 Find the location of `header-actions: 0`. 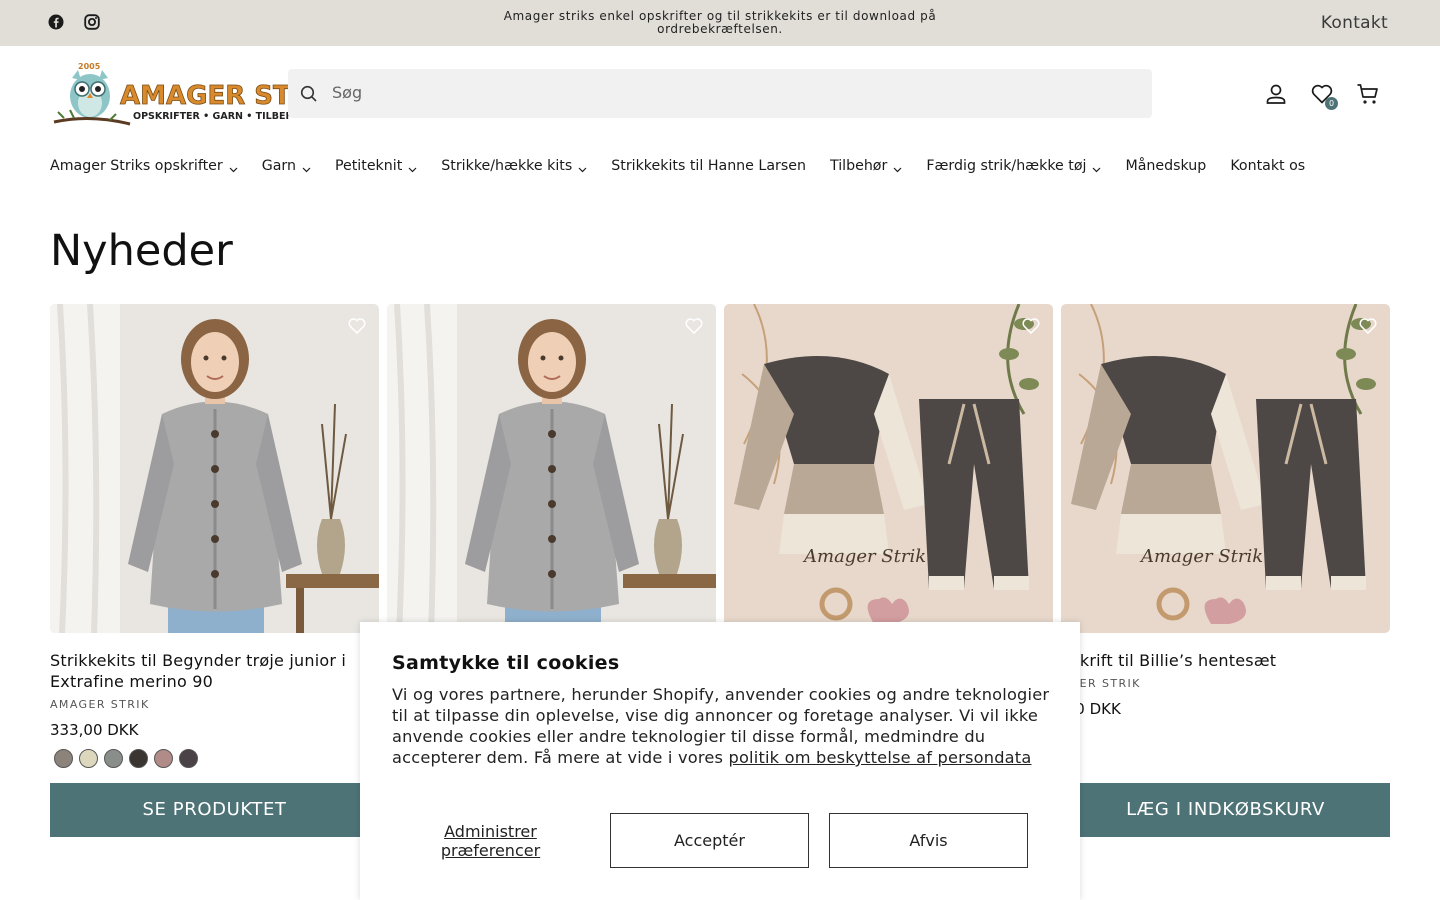

header-actions: 0 is located at coordinates (1322, 96).